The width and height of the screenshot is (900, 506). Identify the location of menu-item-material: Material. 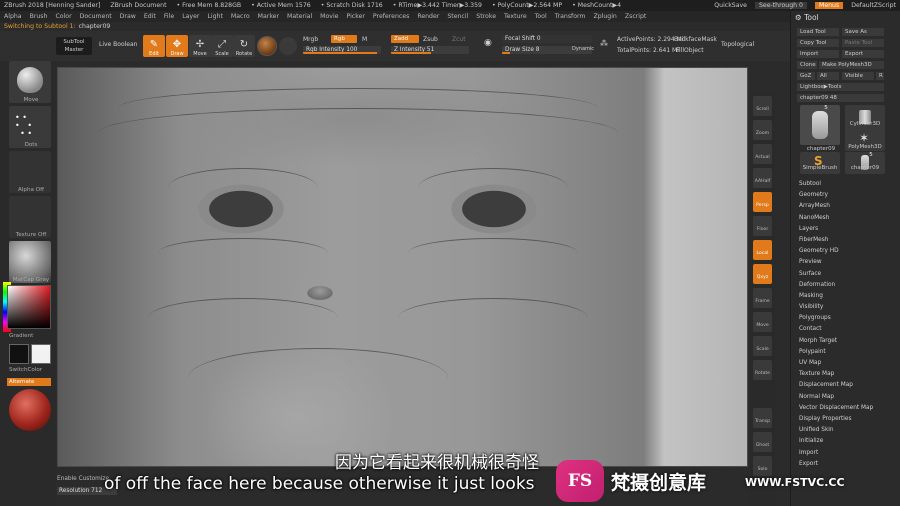
(299, 16).